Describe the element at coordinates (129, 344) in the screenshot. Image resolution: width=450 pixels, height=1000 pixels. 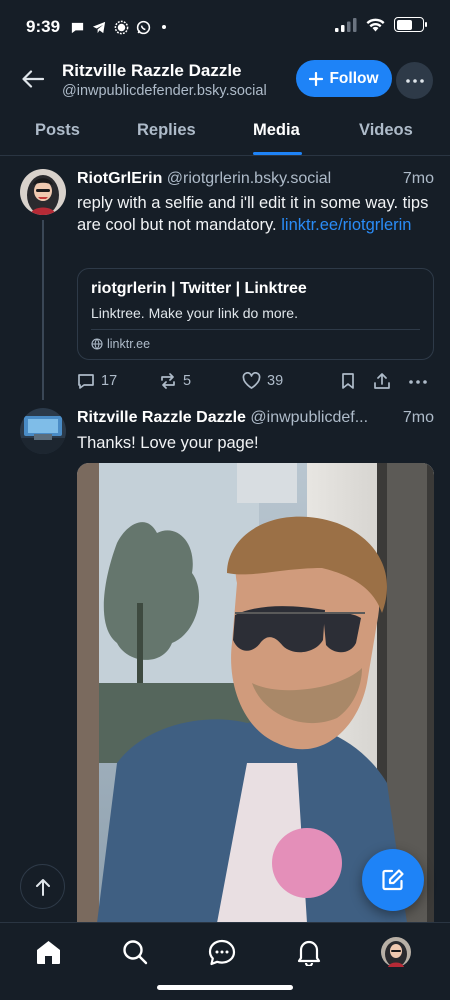
I see `link-card-domain: linktr.ee` at that location.